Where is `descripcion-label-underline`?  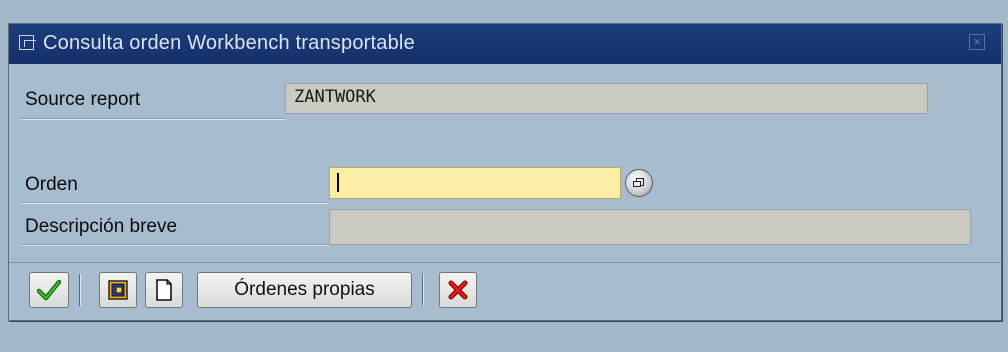 descripcion-label-underline is located at coordinates (175, 245).